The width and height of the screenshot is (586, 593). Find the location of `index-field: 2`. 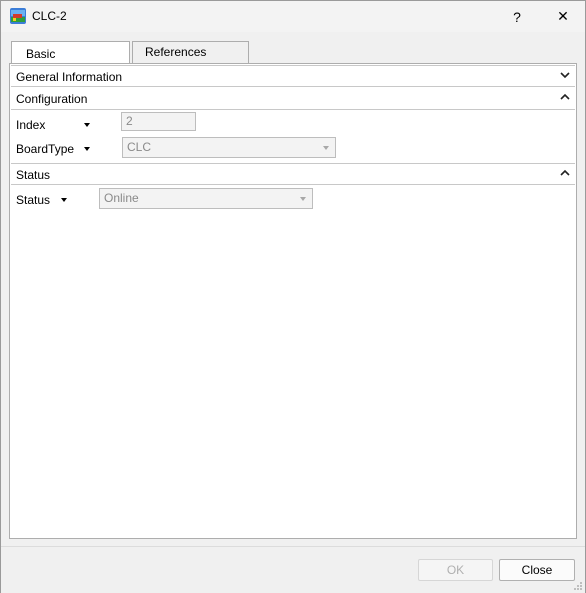

index-field: 2 is located at coordinates (158, 121).